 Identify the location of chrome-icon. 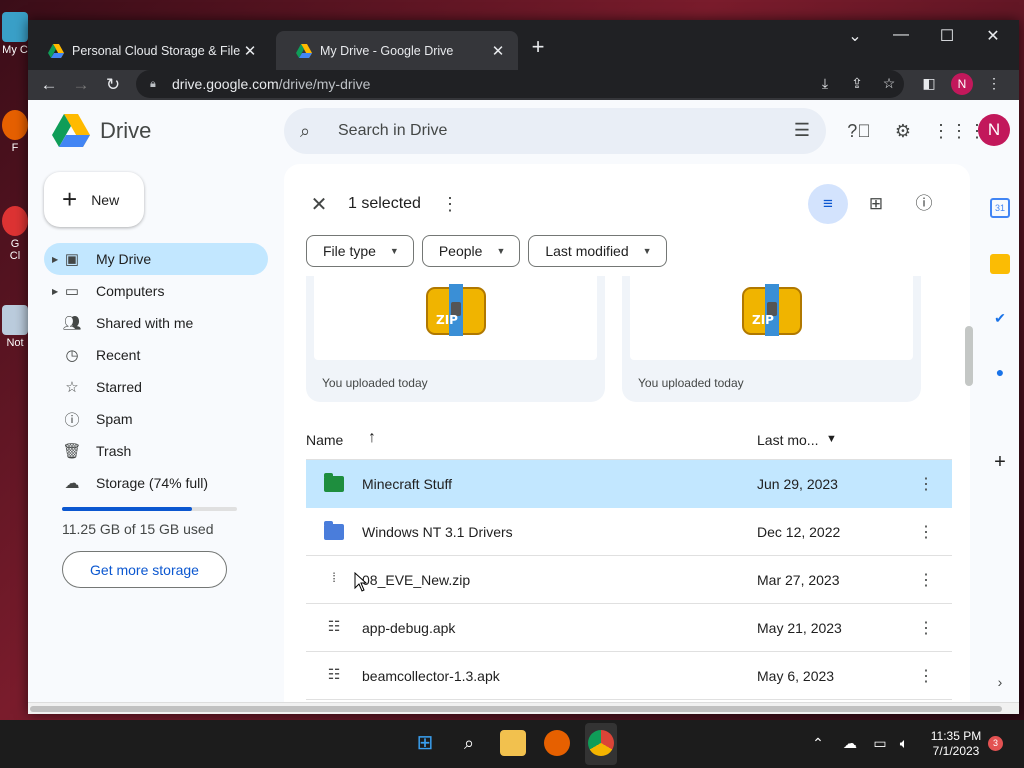
(601, 743).